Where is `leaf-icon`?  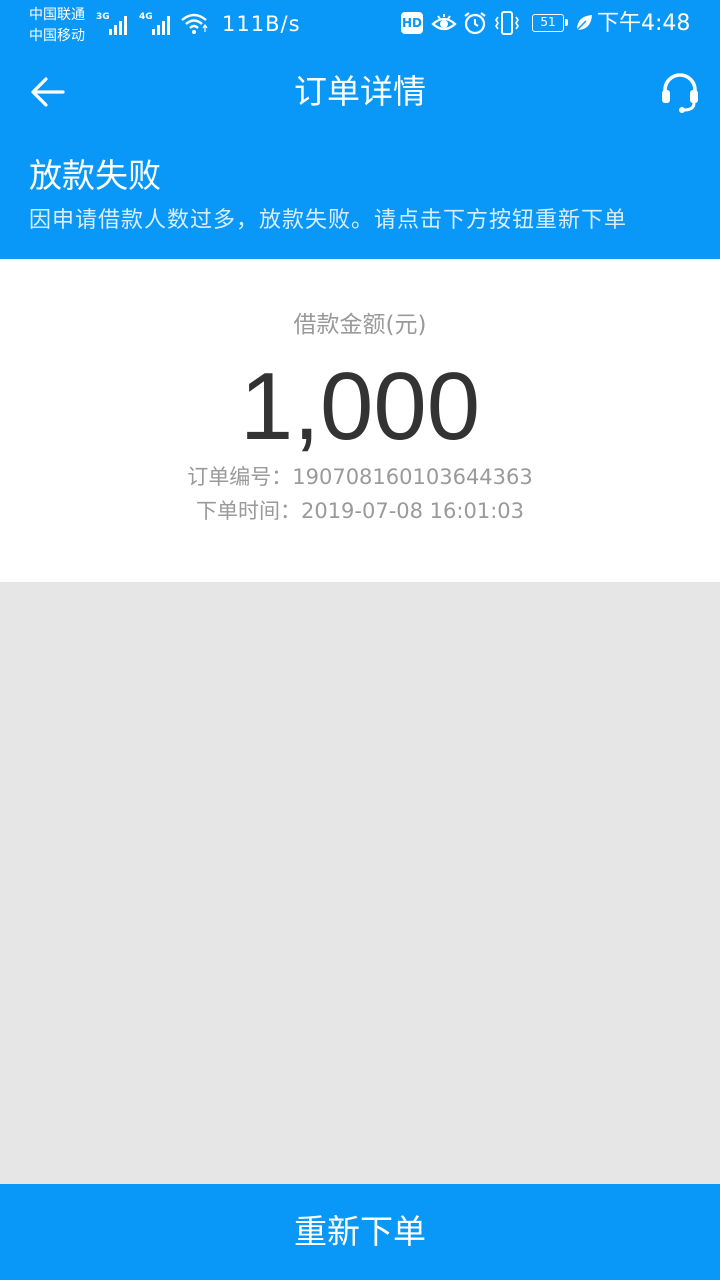
leaf-icon is located at coordinates (584, 23).